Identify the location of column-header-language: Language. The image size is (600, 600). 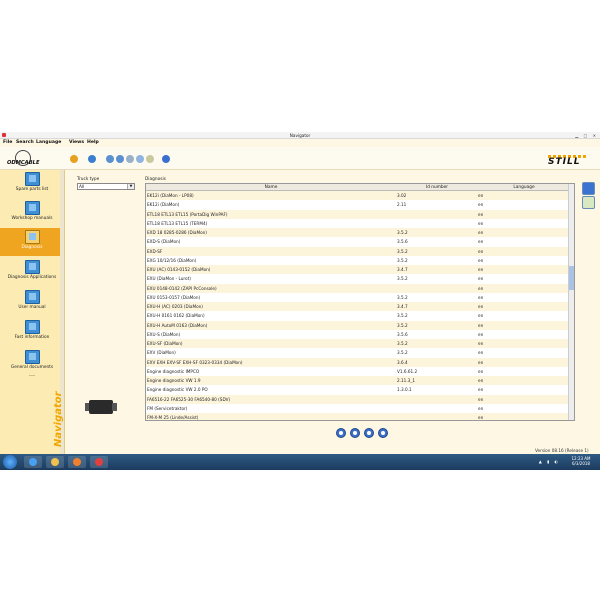
(524, 187).